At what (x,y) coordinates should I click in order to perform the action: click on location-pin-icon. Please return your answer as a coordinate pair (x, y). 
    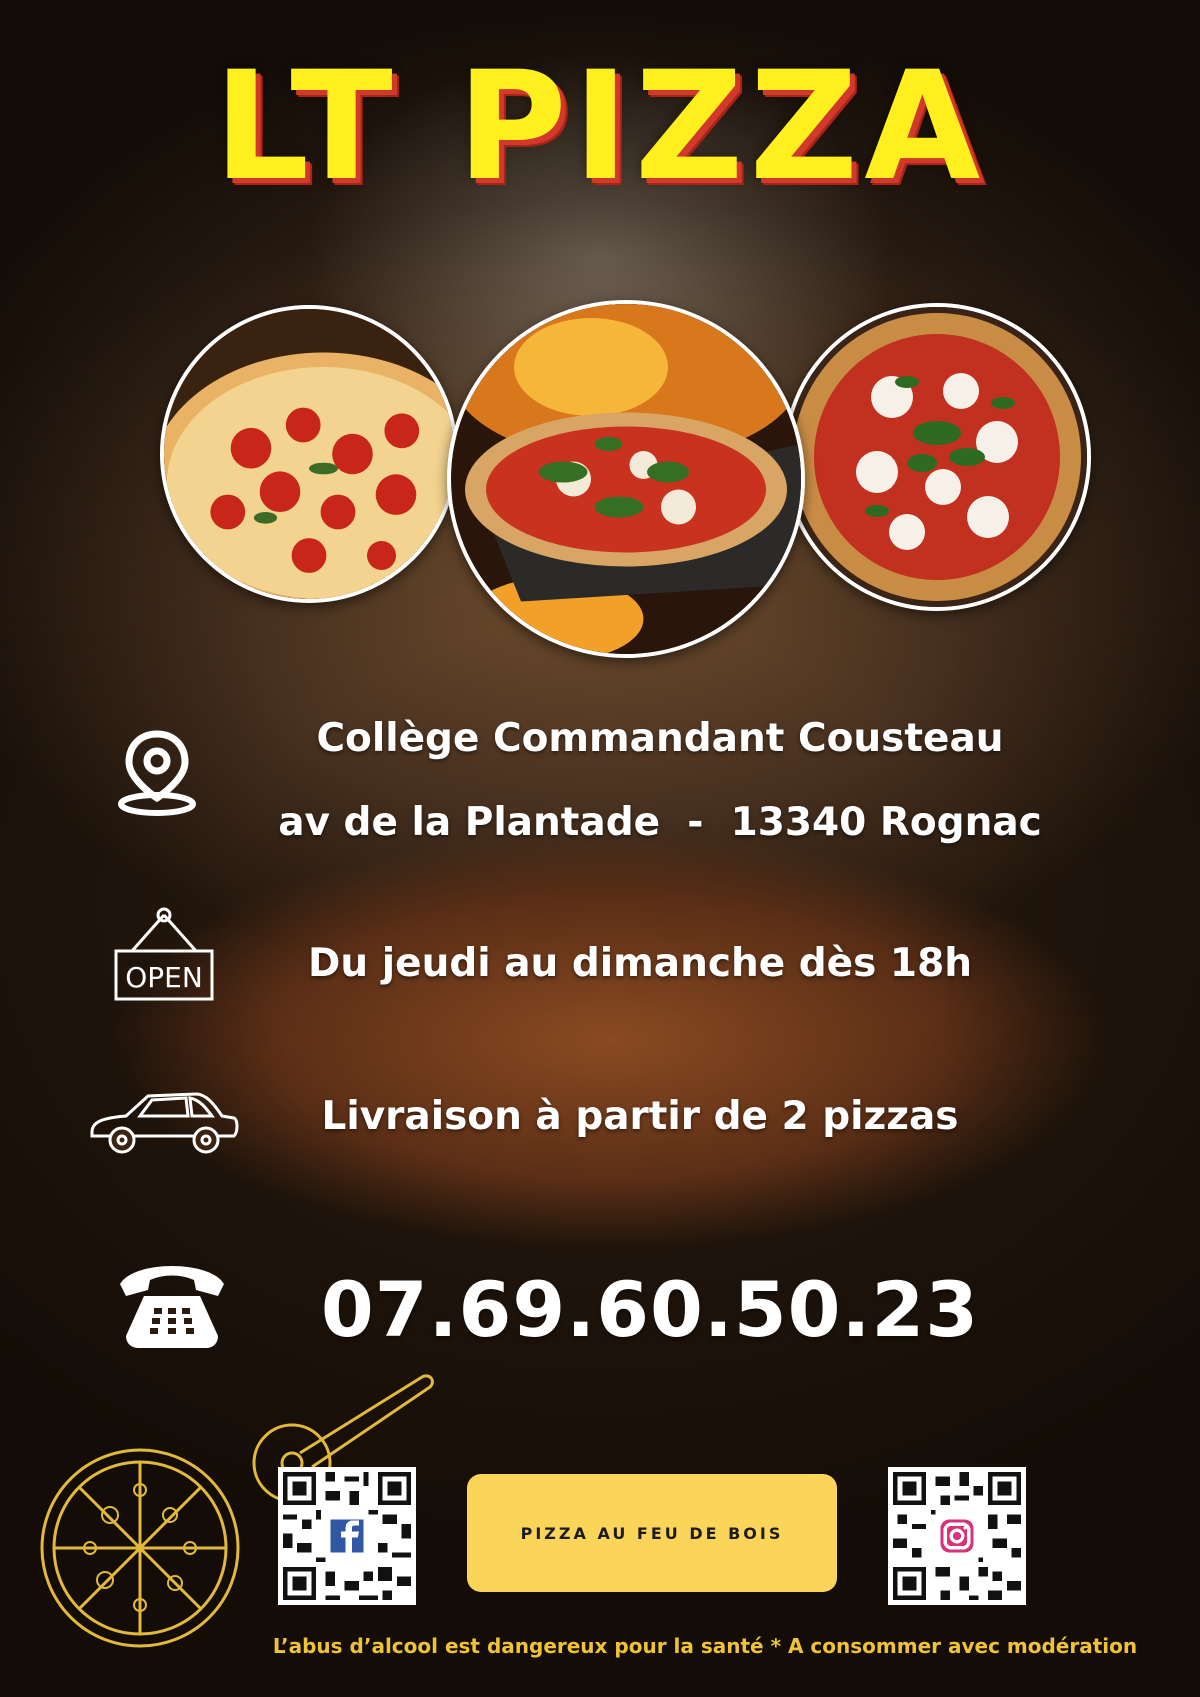
    Looking at the image, I should click on (157, 773).